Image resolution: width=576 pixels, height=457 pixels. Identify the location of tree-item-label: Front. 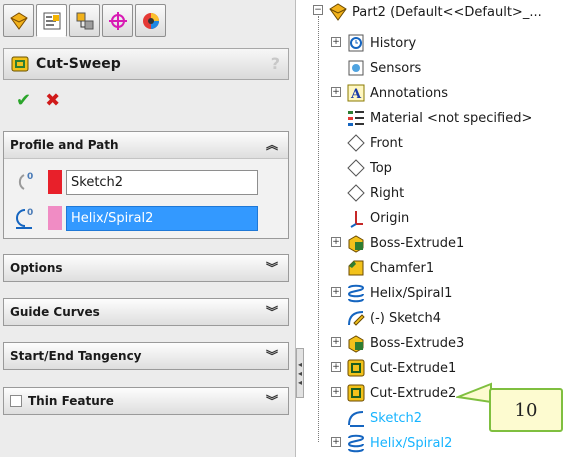
(386, 143).